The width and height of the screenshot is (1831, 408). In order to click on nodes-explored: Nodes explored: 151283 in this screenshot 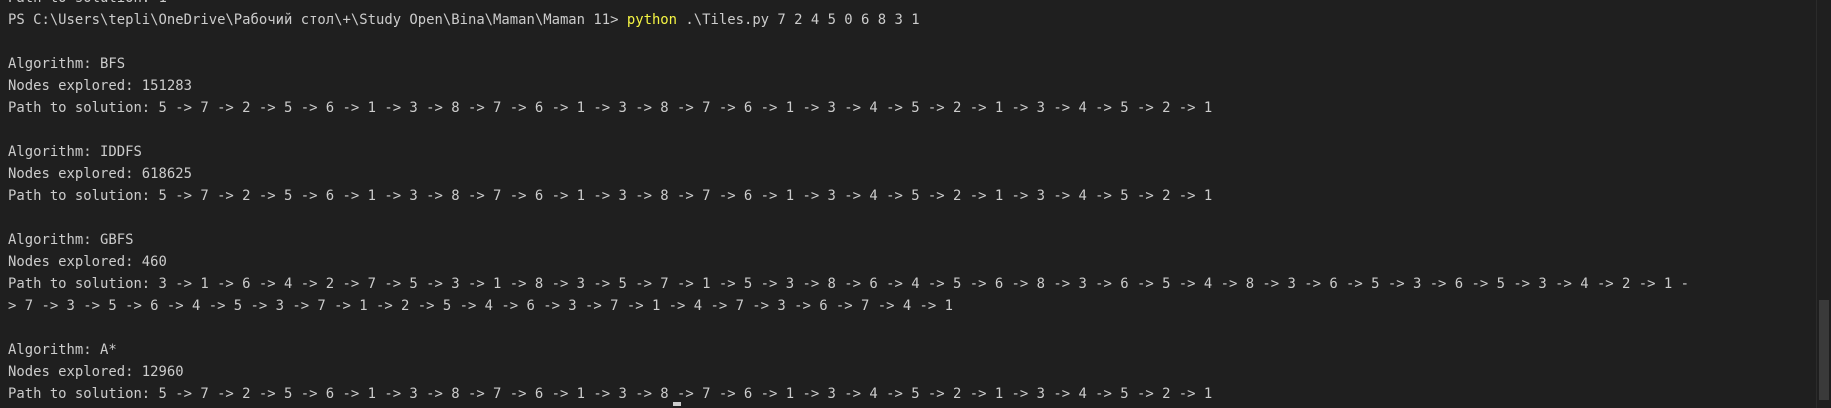, I will do `click(100, 86)`.